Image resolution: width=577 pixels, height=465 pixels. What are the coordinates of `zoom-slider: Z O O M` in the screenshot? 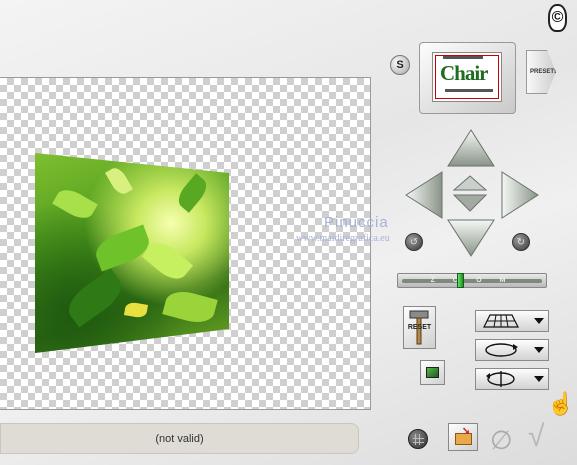 It's located at (472, 280).